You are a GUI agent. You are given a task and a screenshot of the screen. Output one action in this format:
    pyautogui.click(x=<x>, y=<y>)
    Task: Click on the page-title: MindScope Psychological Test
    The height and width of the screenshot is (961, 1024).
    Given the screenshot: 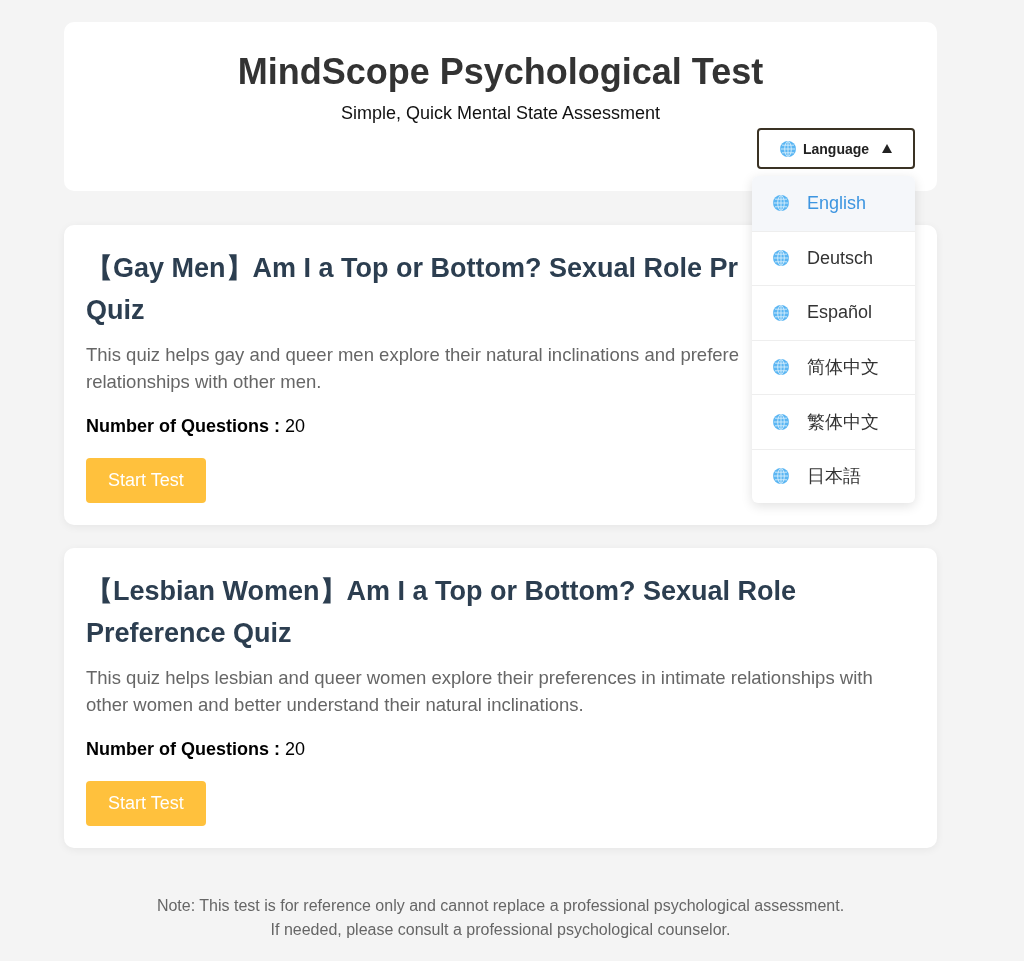 What is the action you would take?
    pyautogui.click(x=500, y=72)
    